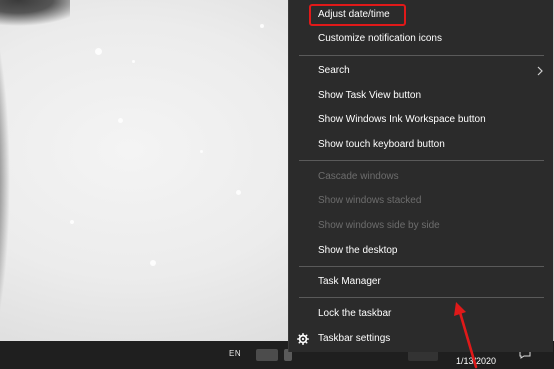 This screenshot has width=554, height=369. I want to click on menu-item-show-windows-stacked: Show windows stacked, so click(421, 201).